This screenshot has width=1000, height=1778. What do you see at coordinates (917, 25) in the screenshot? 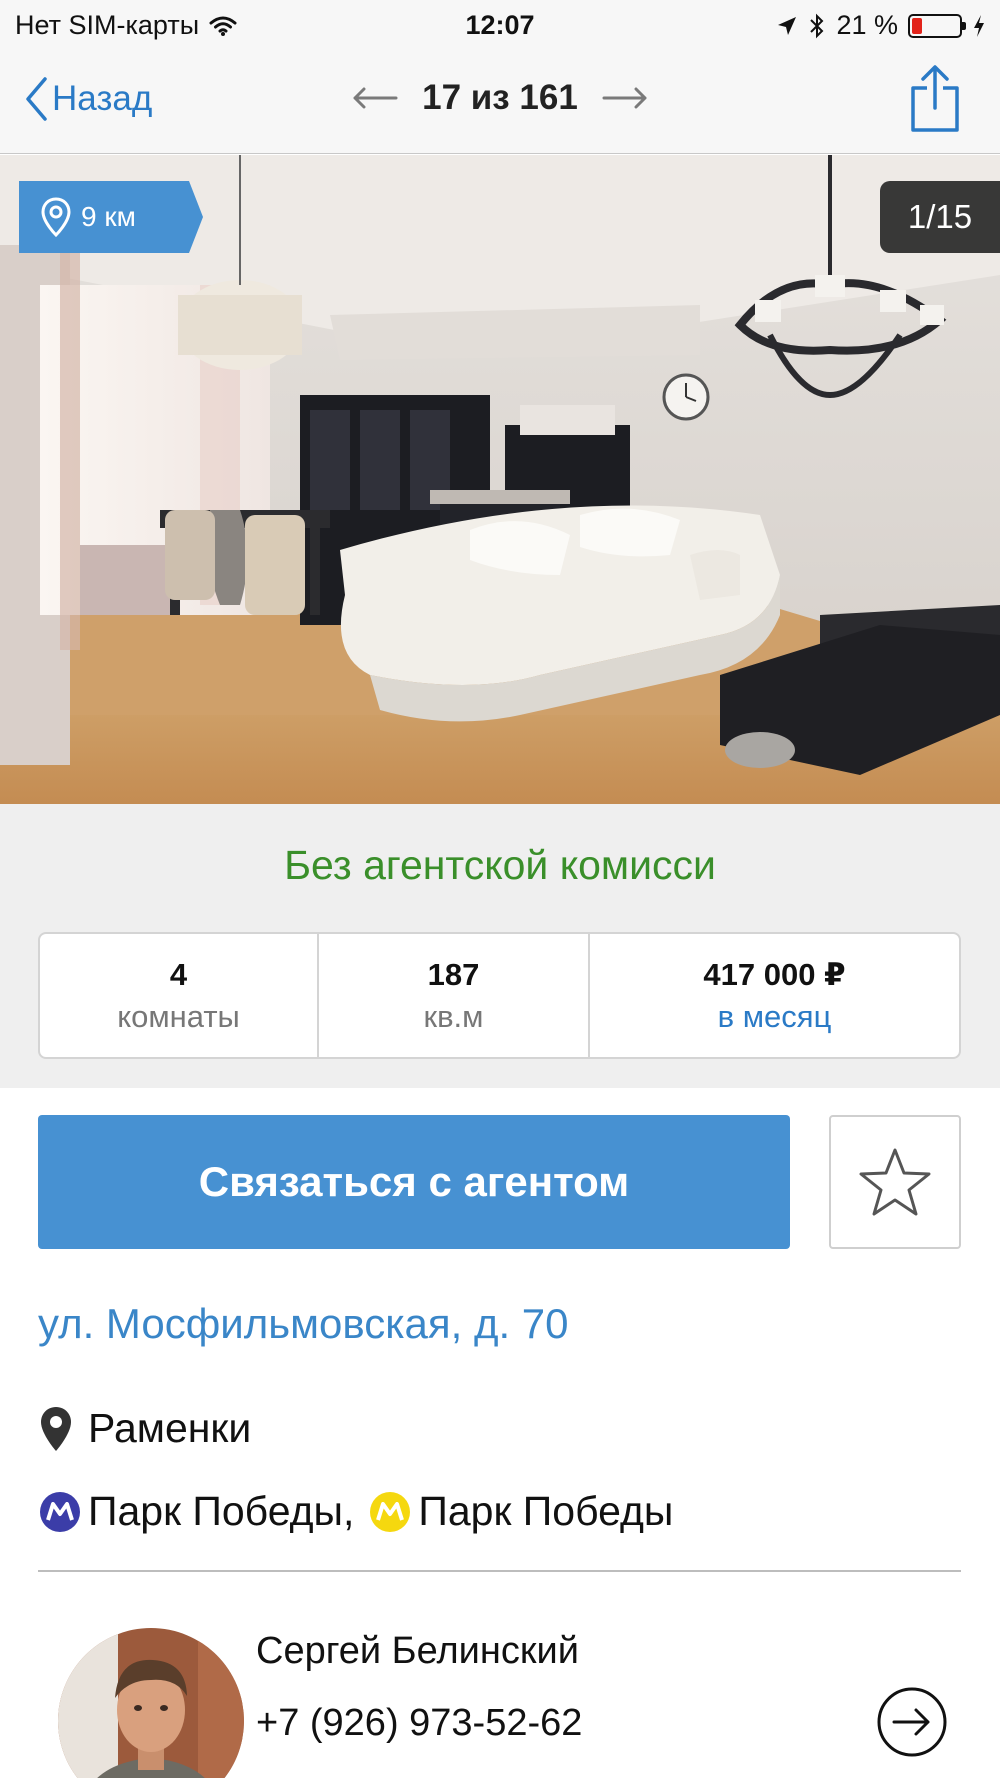
I see `battery-level` at bounding box center [917, 25].